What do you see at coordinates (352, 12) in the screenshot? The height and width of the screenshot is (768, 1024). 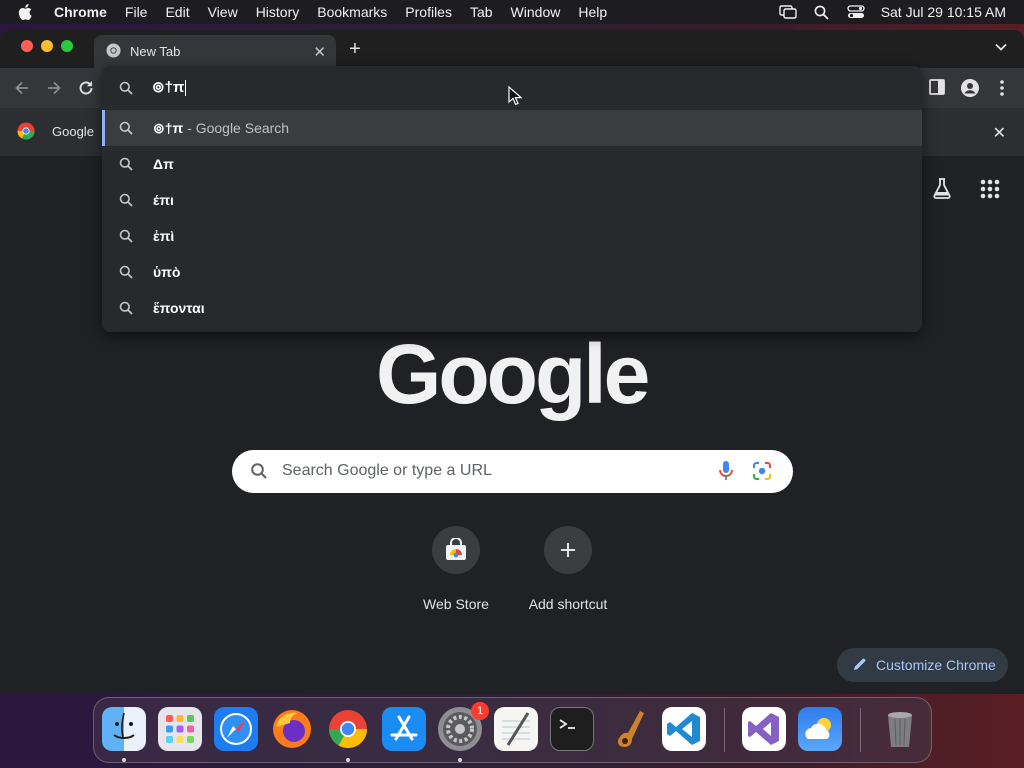 I see `menu-bookmarks: Bookmarks` at bounding box center [352, 12].